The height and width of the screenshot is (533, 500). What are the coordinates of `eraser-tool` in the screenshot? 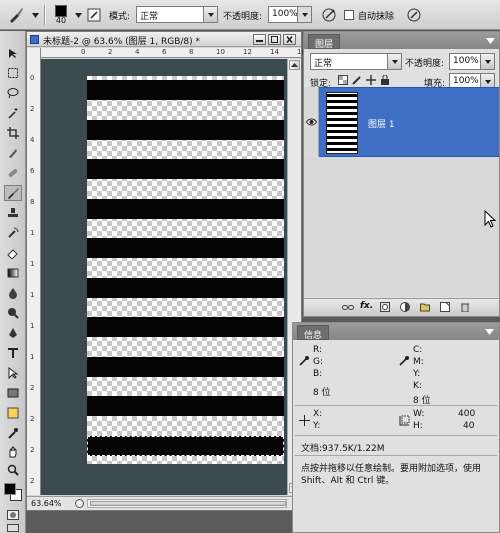 It's located at (13, 253).